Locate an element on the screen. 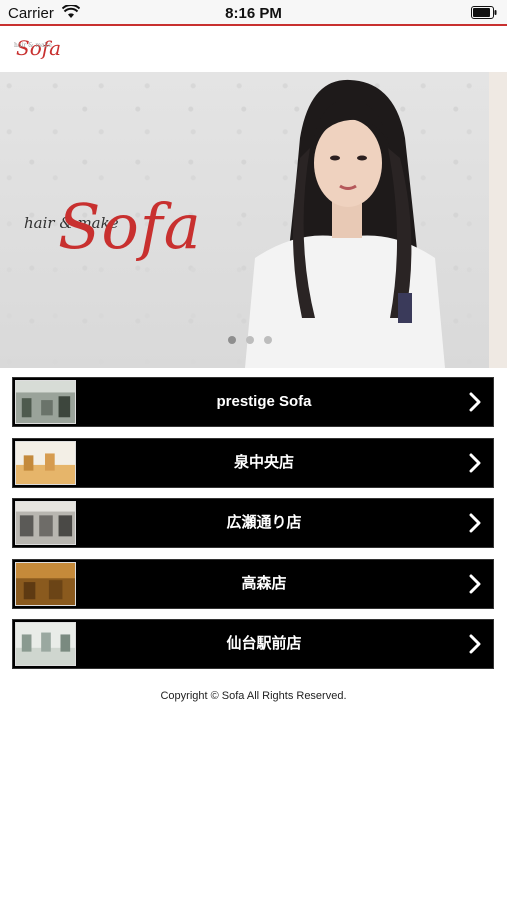 This screenshot has width=507, height=900. header-logo-tagline: hair & make is located at coordinates (33, 45).